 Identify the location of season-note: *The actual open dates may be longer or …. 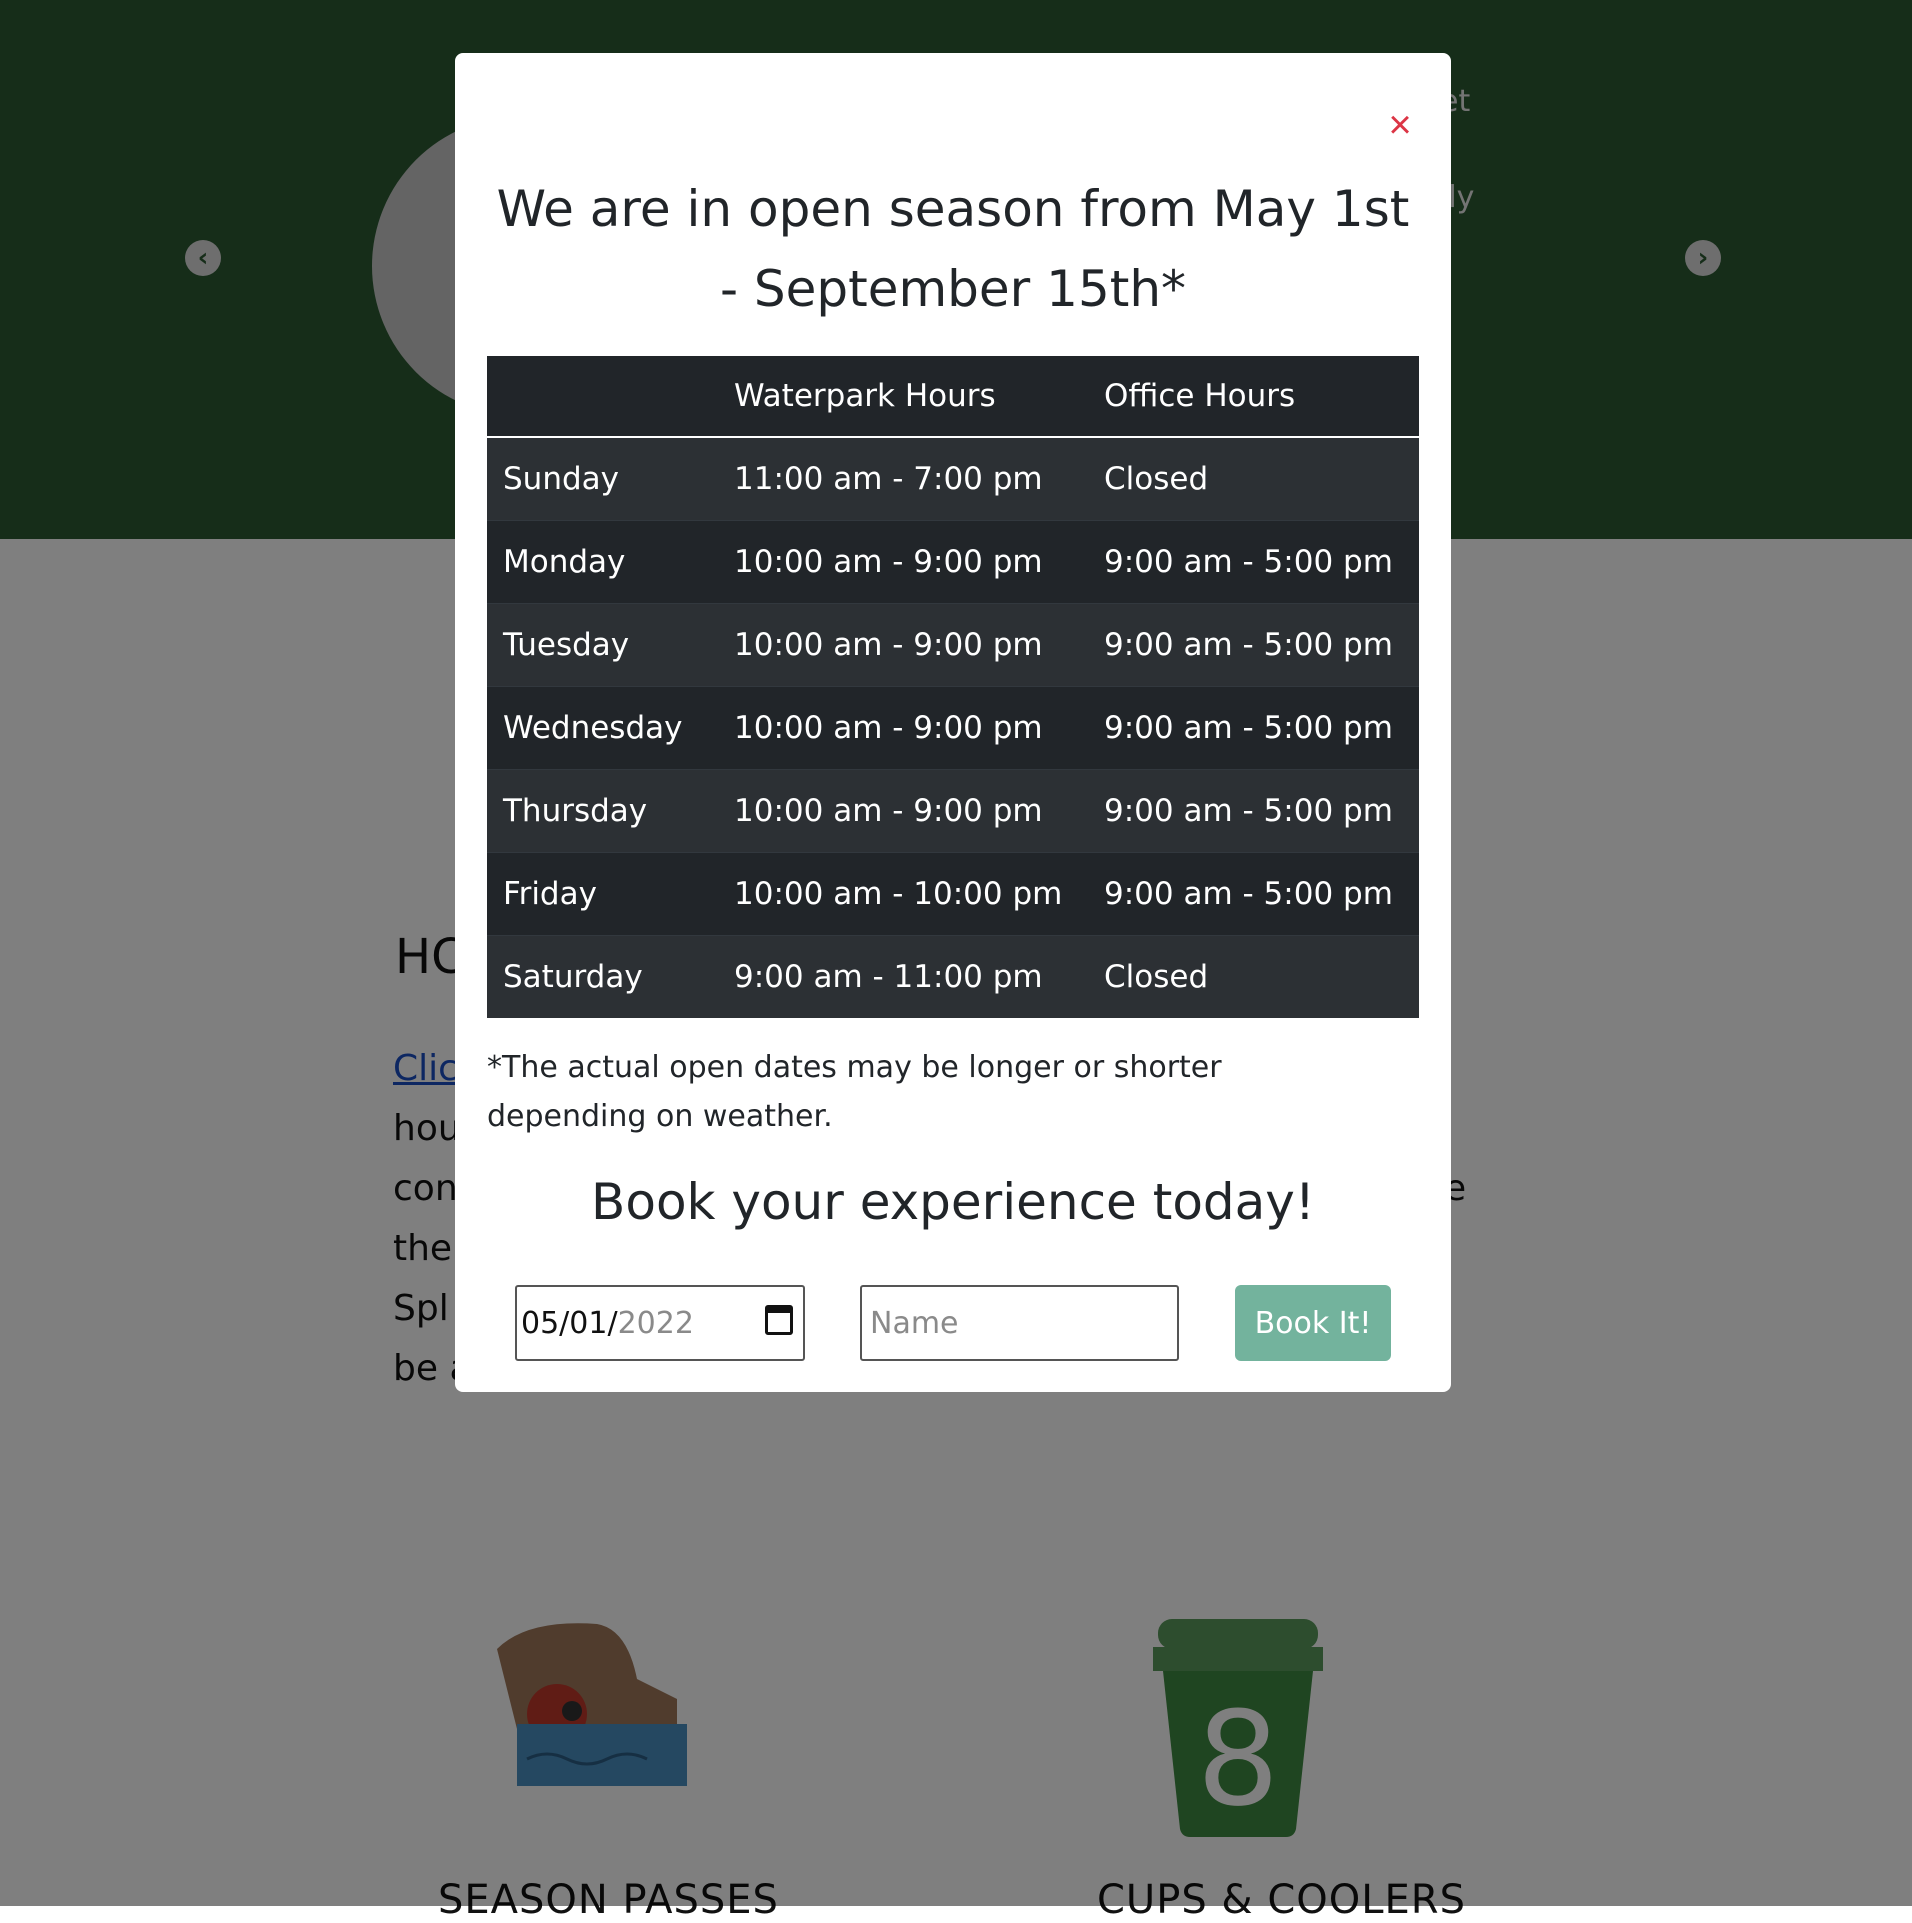
(854, 1092).